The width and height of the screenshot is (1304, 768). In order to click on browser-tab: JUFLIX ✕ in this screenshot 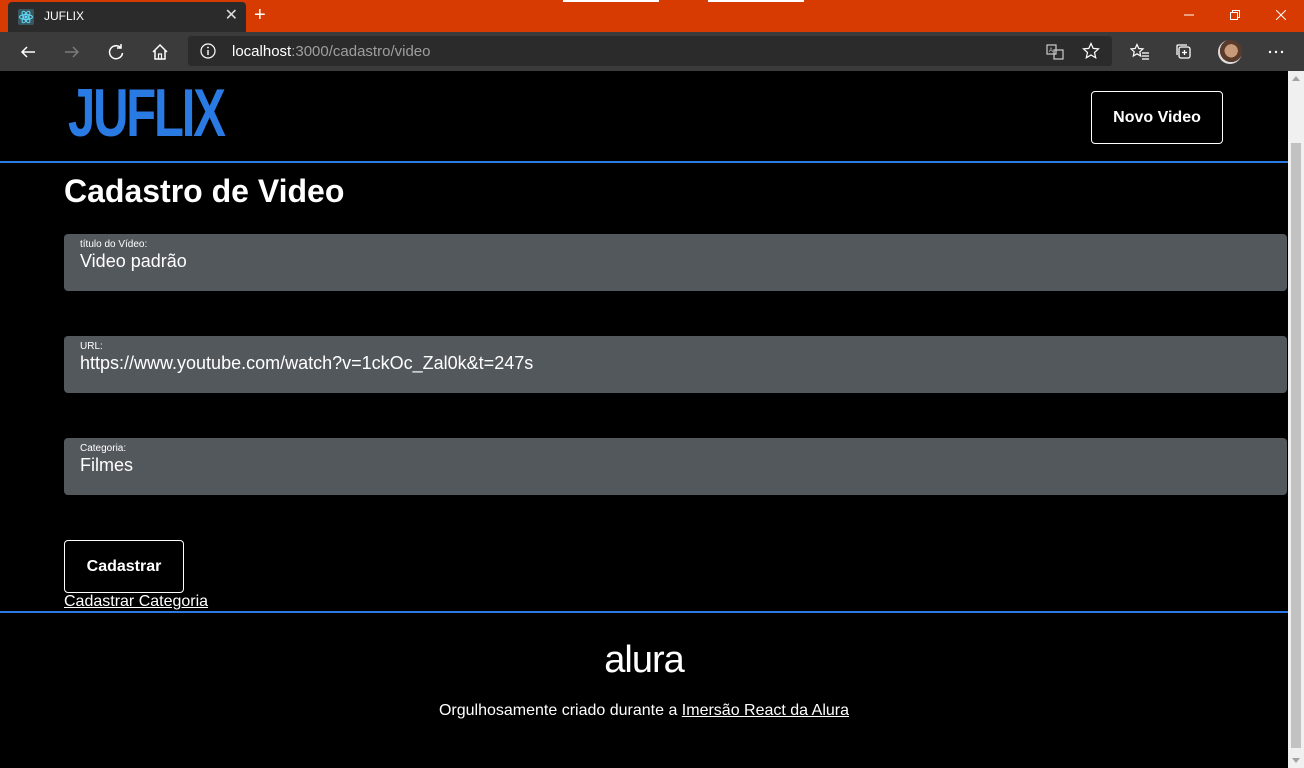, I will do `click(127, 17)`.